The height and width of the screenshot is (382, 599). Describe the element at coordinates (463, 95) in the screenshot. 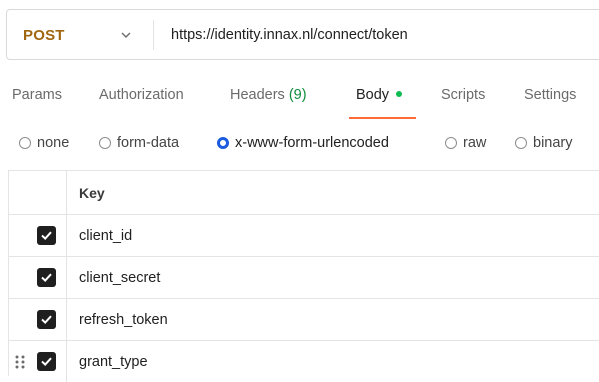

I see `tab-scripts: Scripts` at that location.